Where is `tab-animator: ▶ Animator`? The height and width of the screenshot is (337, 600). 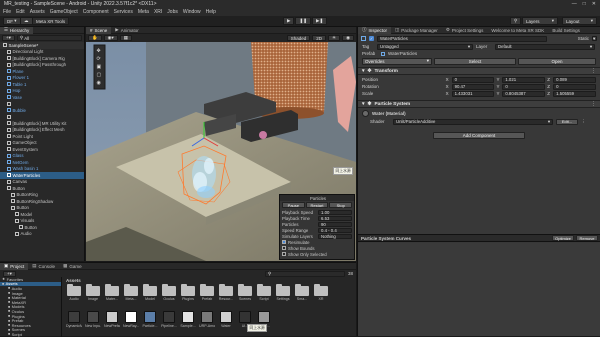 tab-animator: ▶ Animator is located at coordinates (126, 30).